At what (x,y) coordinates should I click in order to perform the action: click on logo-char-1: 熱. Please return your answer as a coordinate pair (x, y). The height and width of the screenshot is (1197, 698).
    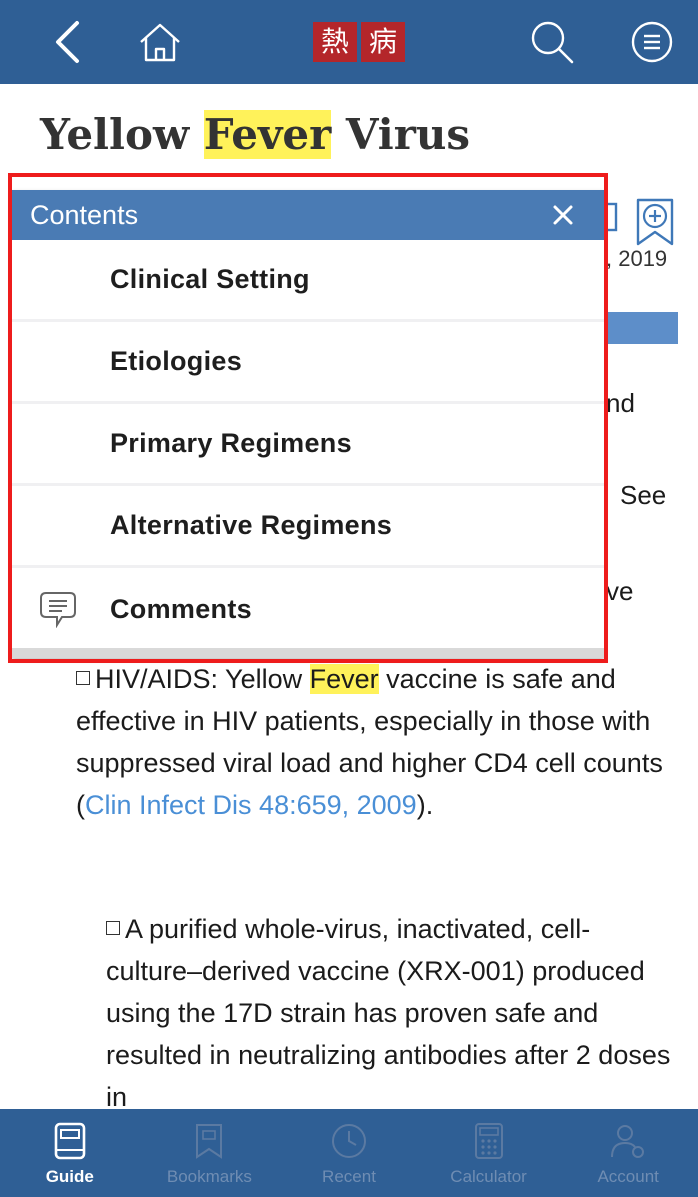
    Looking at the image, I should click on (335, 42).